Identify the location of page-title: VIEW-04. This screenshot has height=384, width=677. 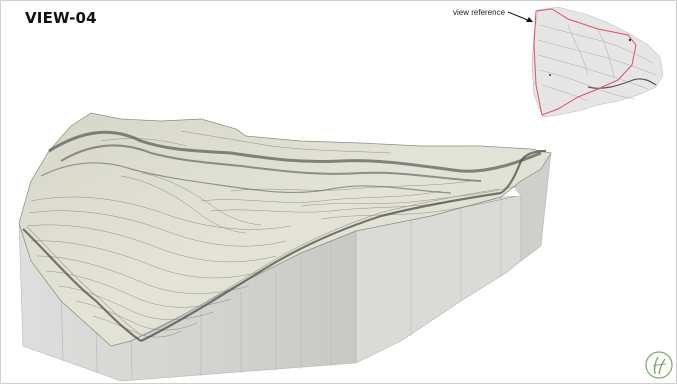
(61, 18).